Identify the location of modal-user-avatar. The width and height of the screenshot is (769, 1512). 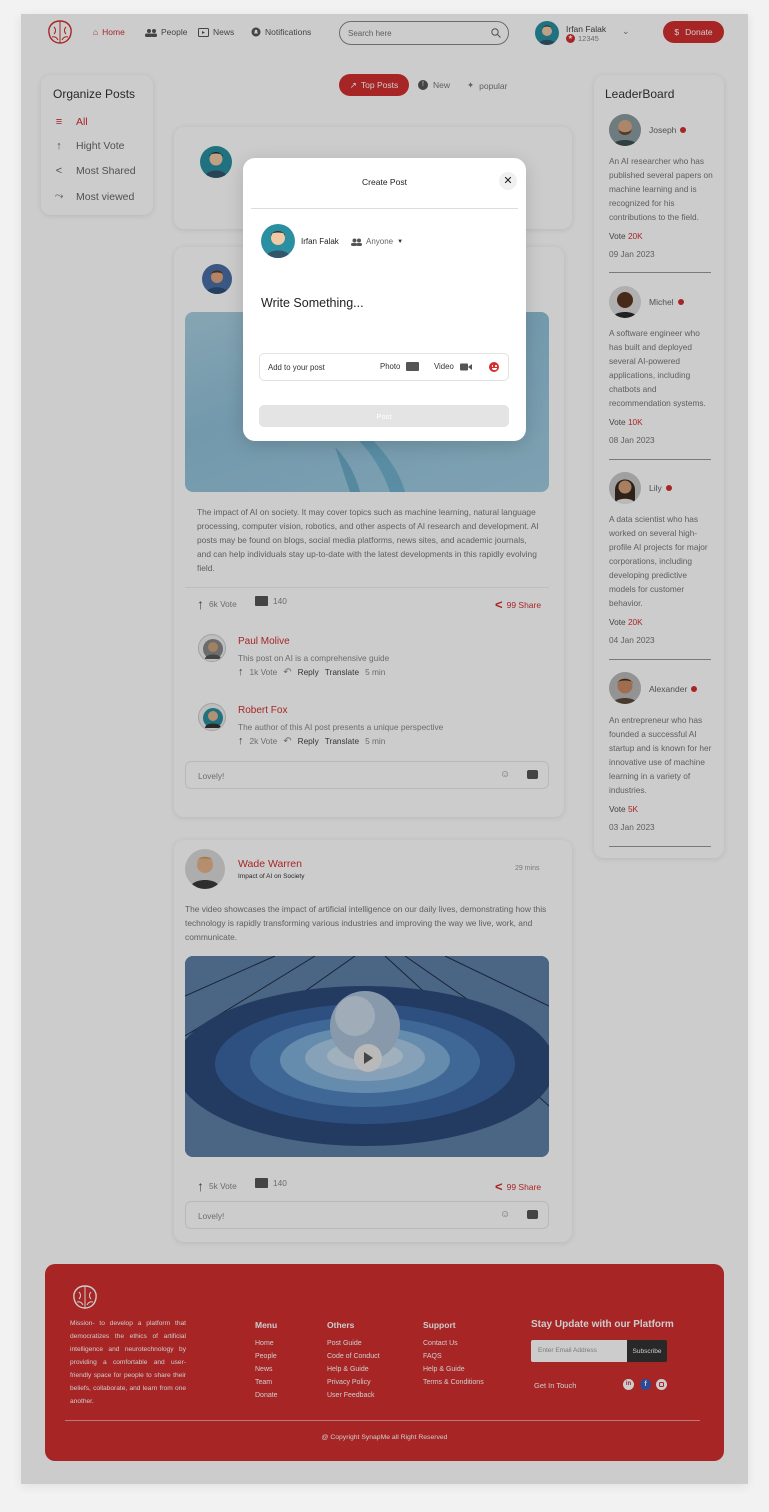
(278, 241).